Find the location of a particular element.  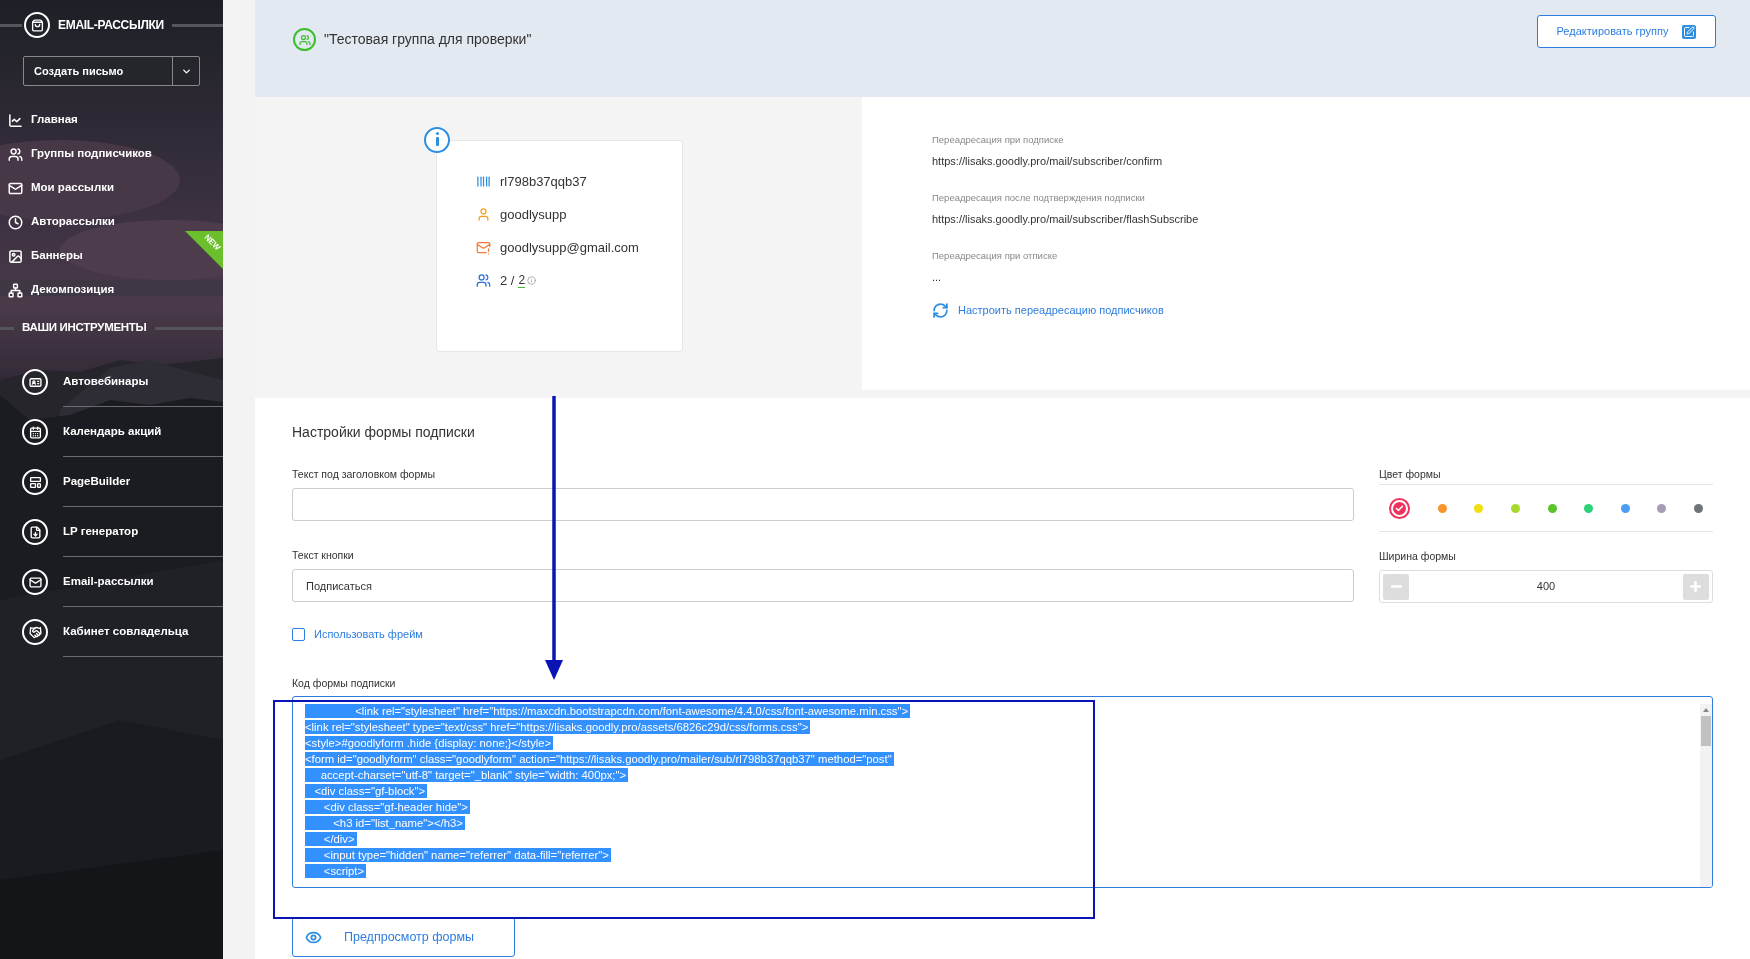

redirect-label: Переадресация при подписке is located at coordinates (998, 140).